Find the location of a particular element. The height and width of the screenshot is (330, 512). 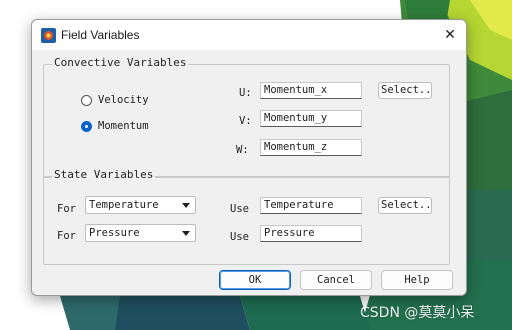

w-label: W: is located at coordinates (242, 150).